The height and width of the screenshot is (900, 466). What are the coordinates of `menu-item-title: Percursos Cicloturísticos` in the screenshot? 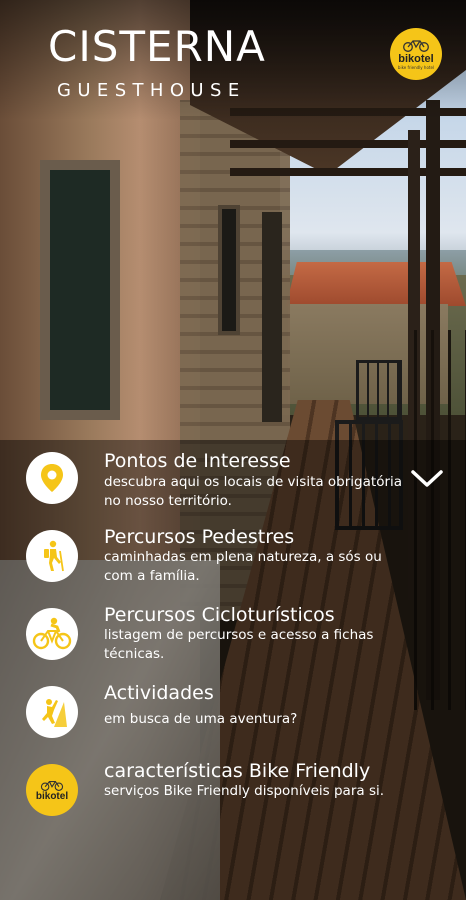 It's located at (219, 615).